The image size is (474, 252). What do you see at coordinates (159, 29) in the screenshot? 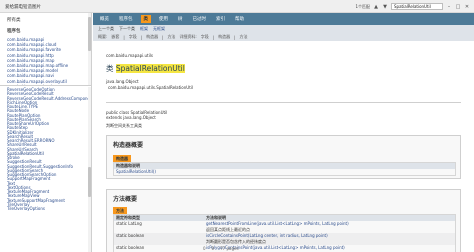
I see `subnav-link: 无框架` at bounding box center [159, 29].